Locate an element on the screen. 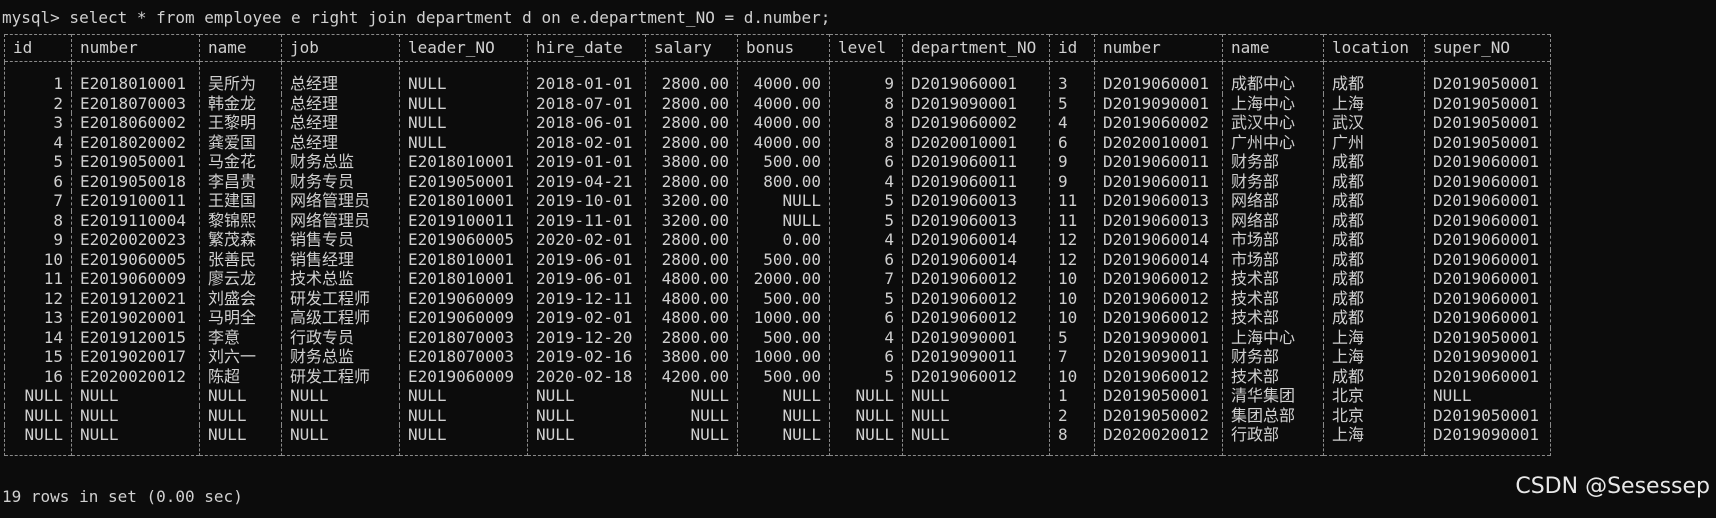 This screenshot has width=1716, height=518. table-cell: 网络管理员 is located at coordinates (340, 220).